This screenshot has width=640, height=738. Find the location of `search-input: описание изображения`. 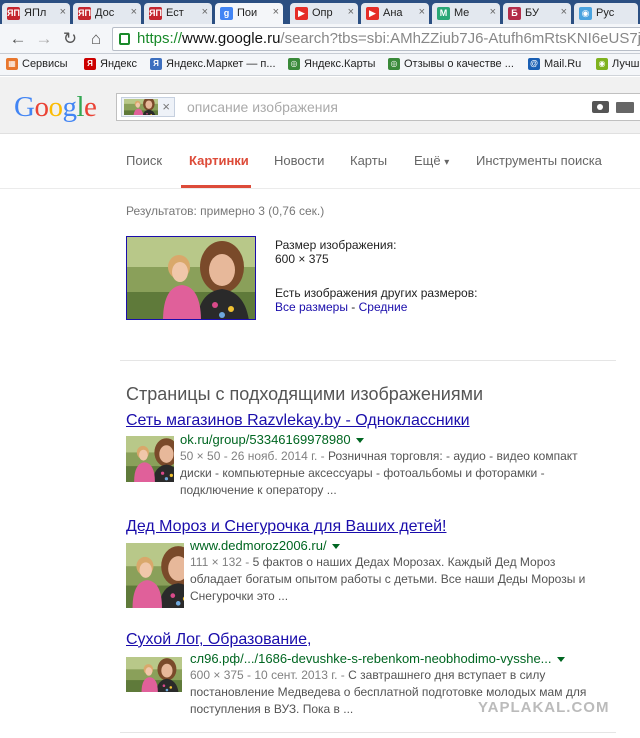

search-input: описание изображения is located at coordinates (262, 107).